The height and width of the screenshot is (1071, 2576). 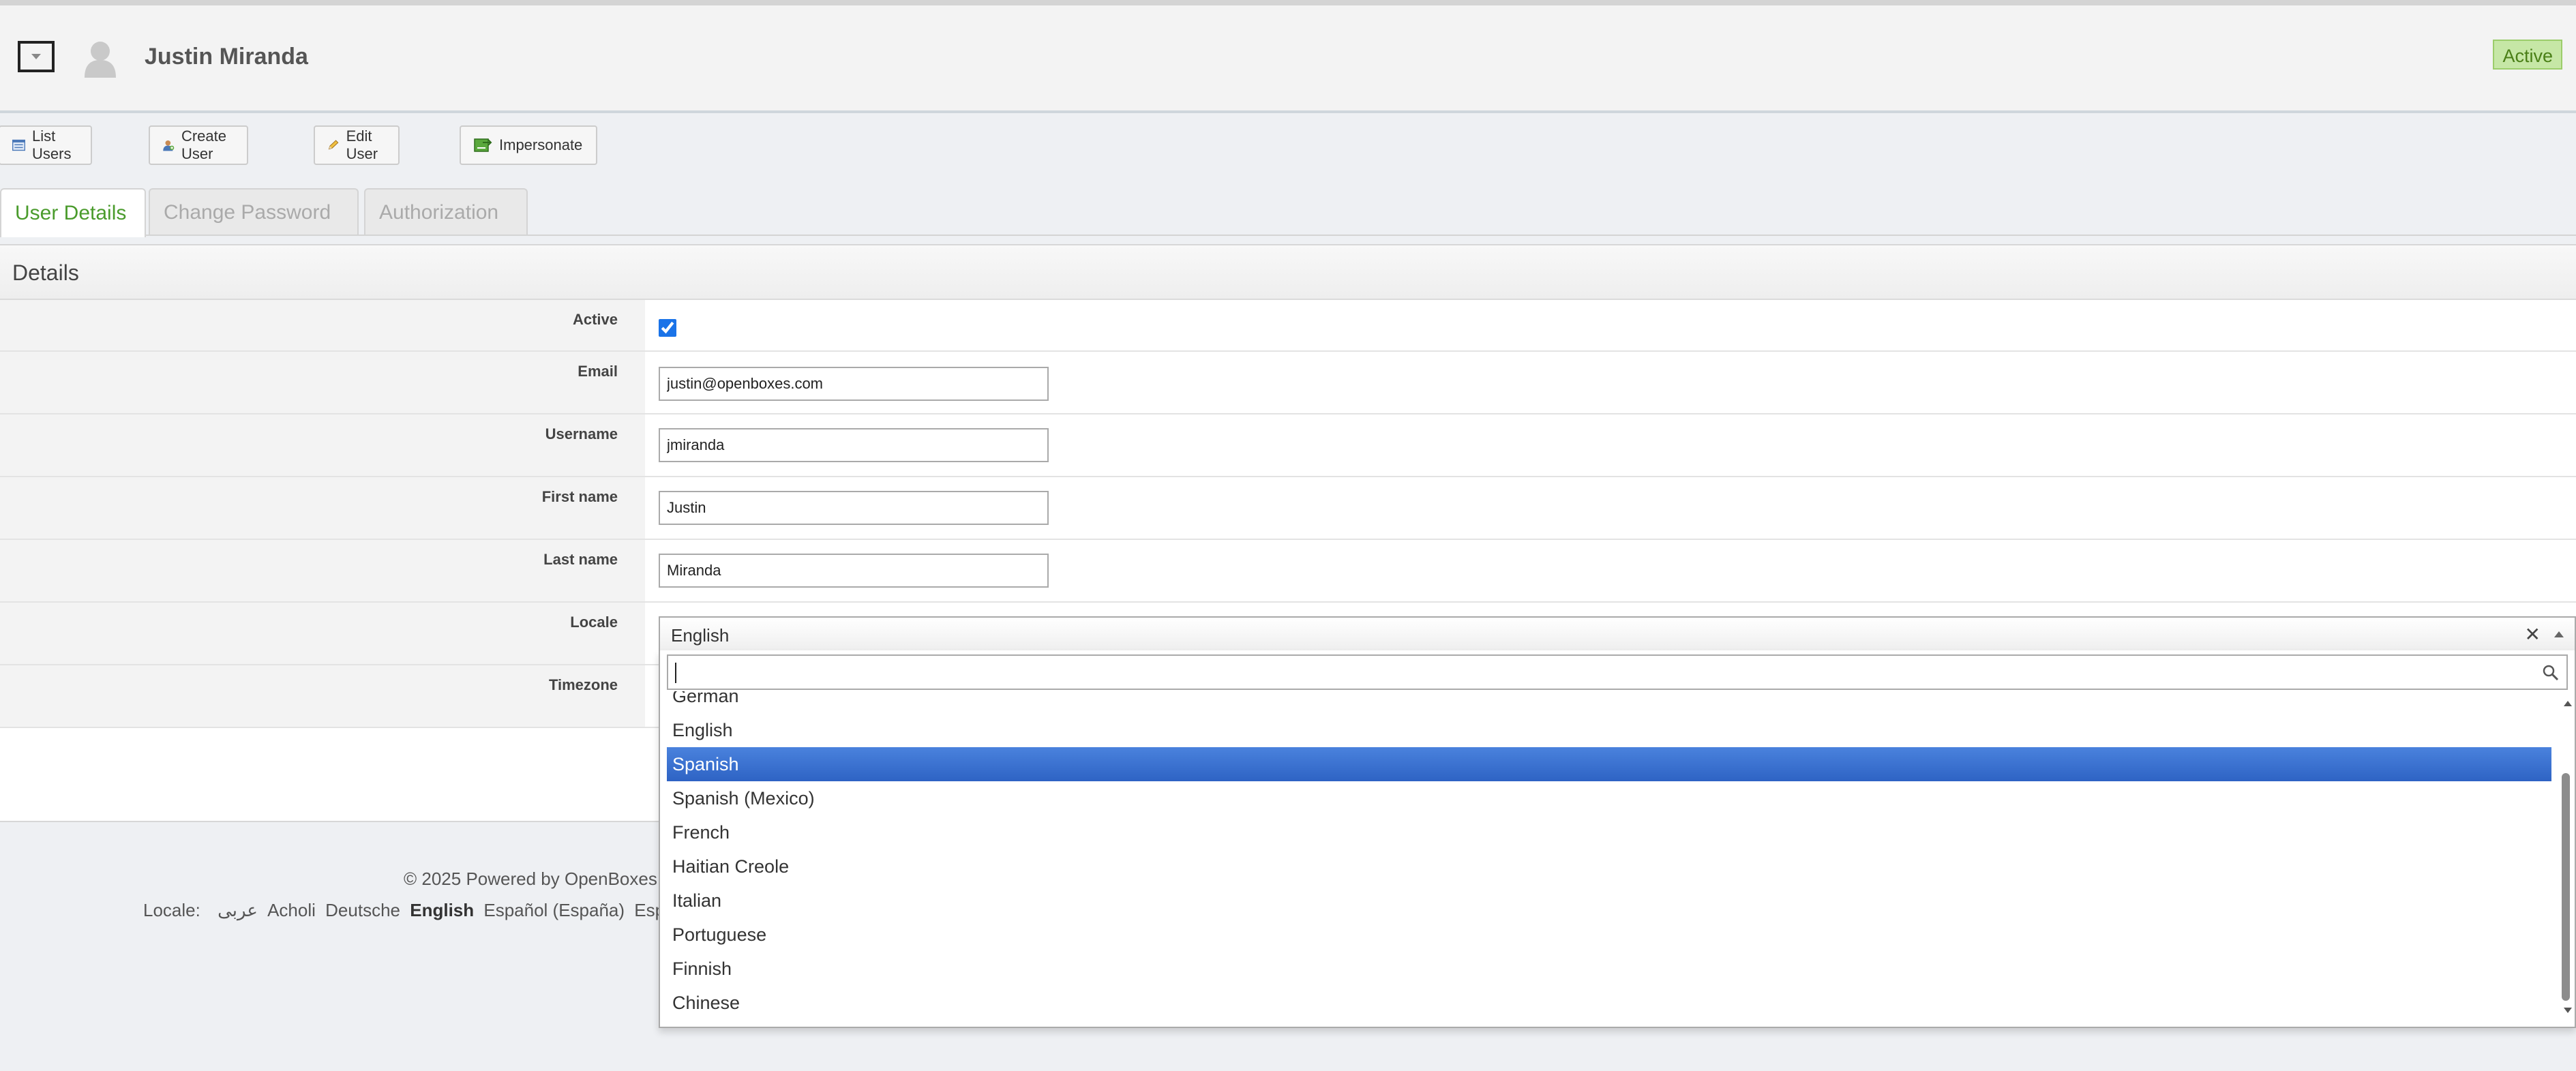 I want to click on chevron-down-icon, so click(x=36, y=56).